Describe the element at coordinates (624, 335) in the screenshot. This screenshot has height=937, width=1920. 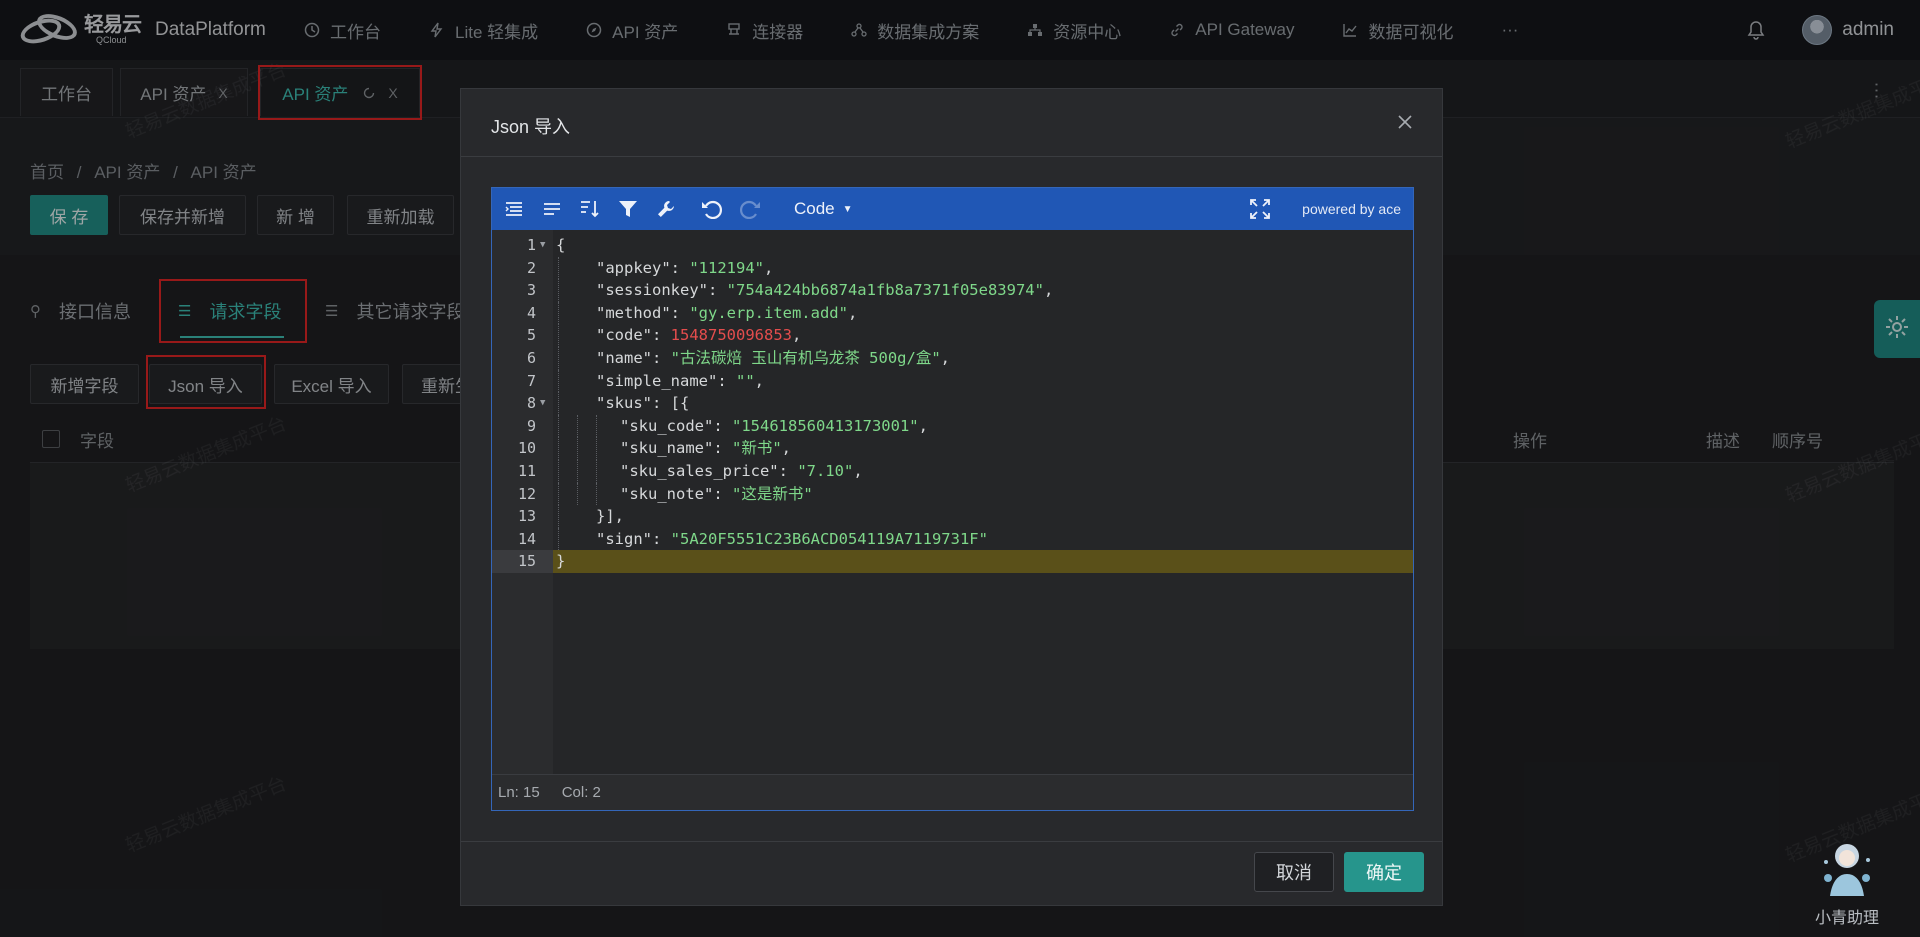
I see `json-key: "code"` at that location.